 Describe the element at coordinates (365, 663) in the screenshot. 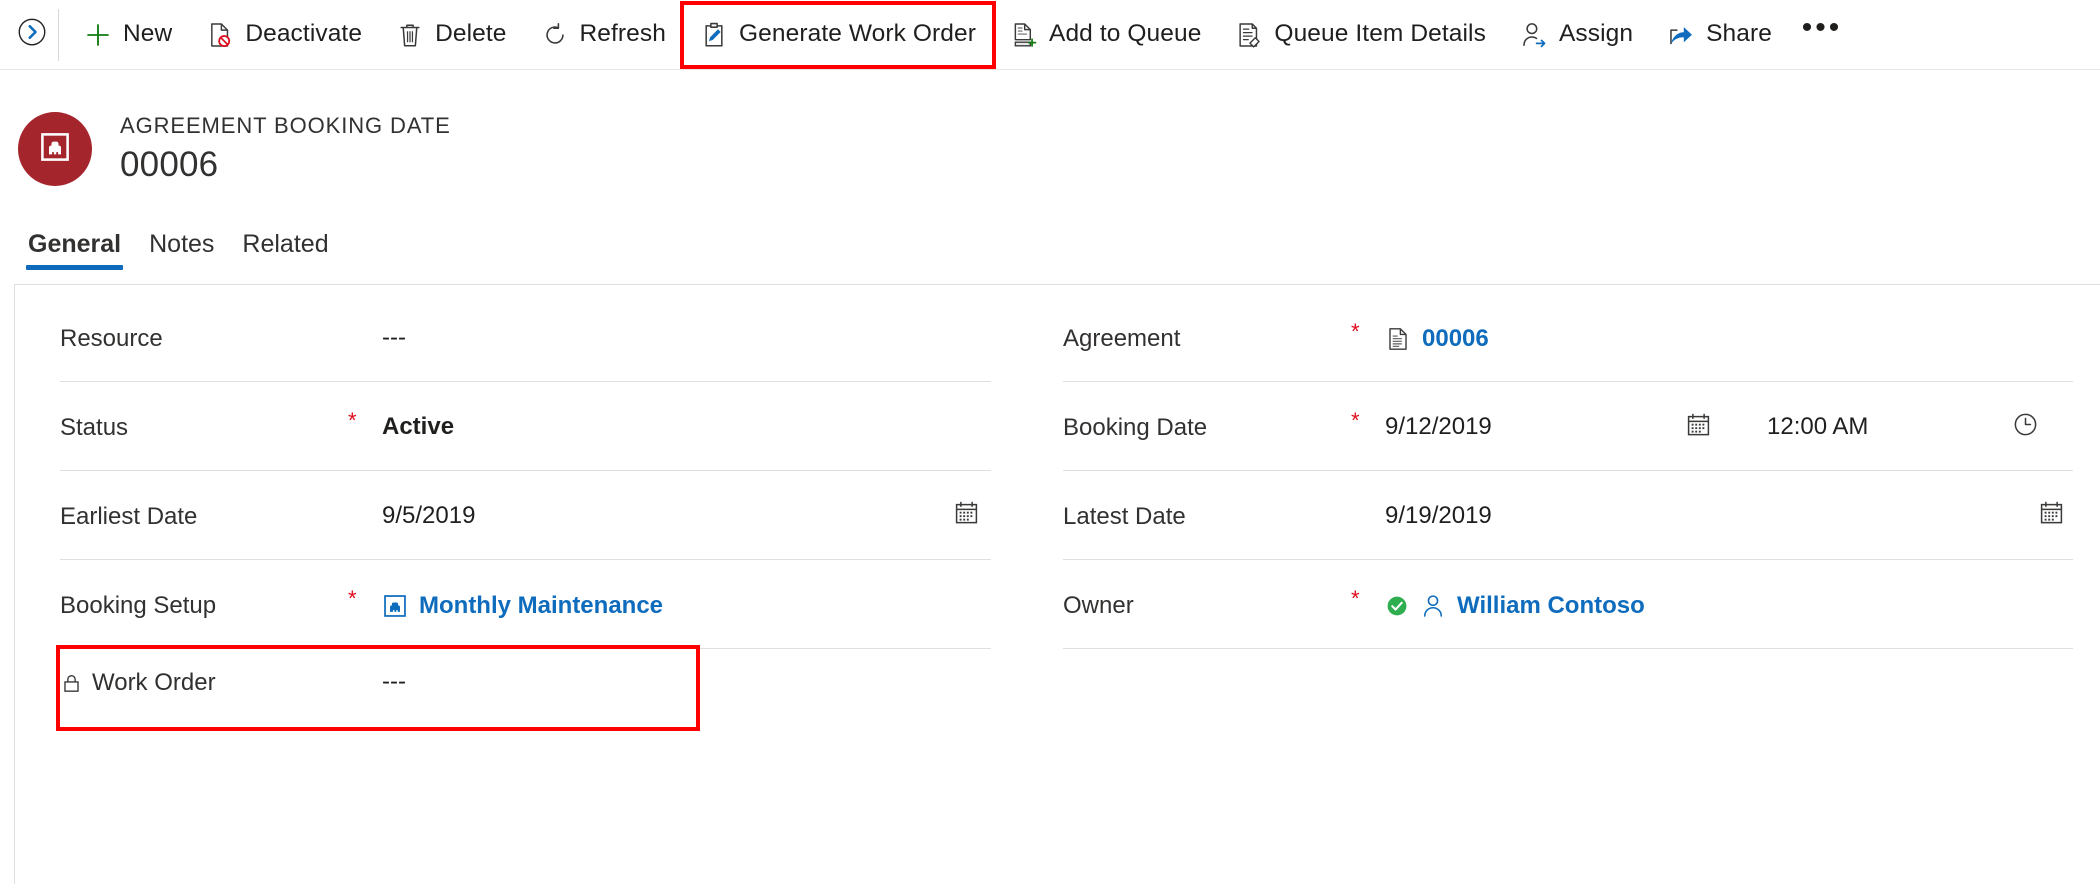

I see `field-work-order-required-star` at that location.